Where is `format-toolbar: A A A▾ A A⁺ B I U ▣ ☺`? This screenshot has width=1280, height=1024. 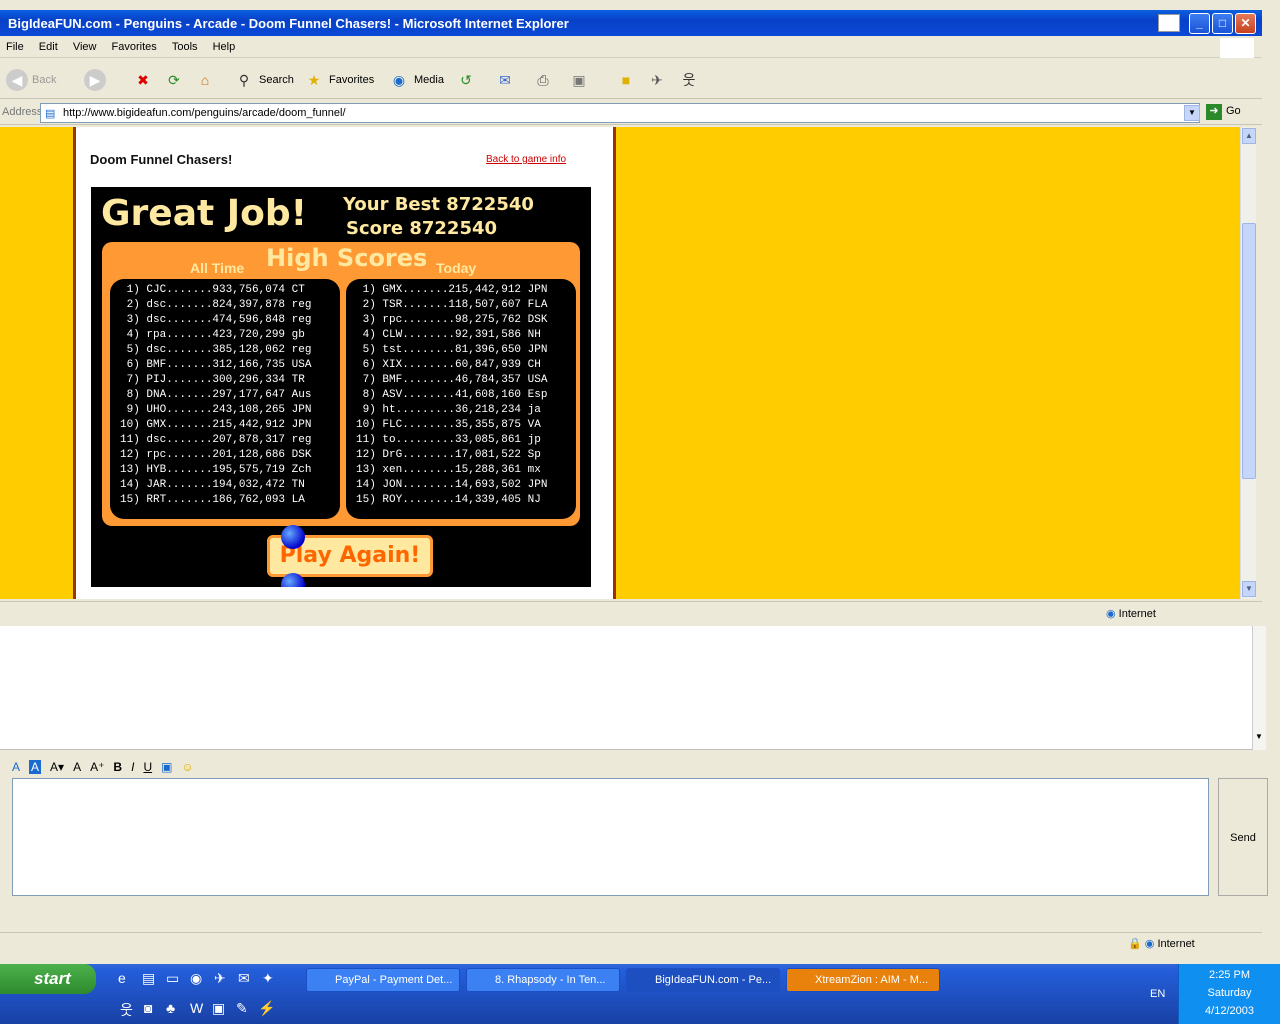 format-toolbar: A A A▾ A A⁺ B I U ▣ ☺ is located at coordinates (103, 767).